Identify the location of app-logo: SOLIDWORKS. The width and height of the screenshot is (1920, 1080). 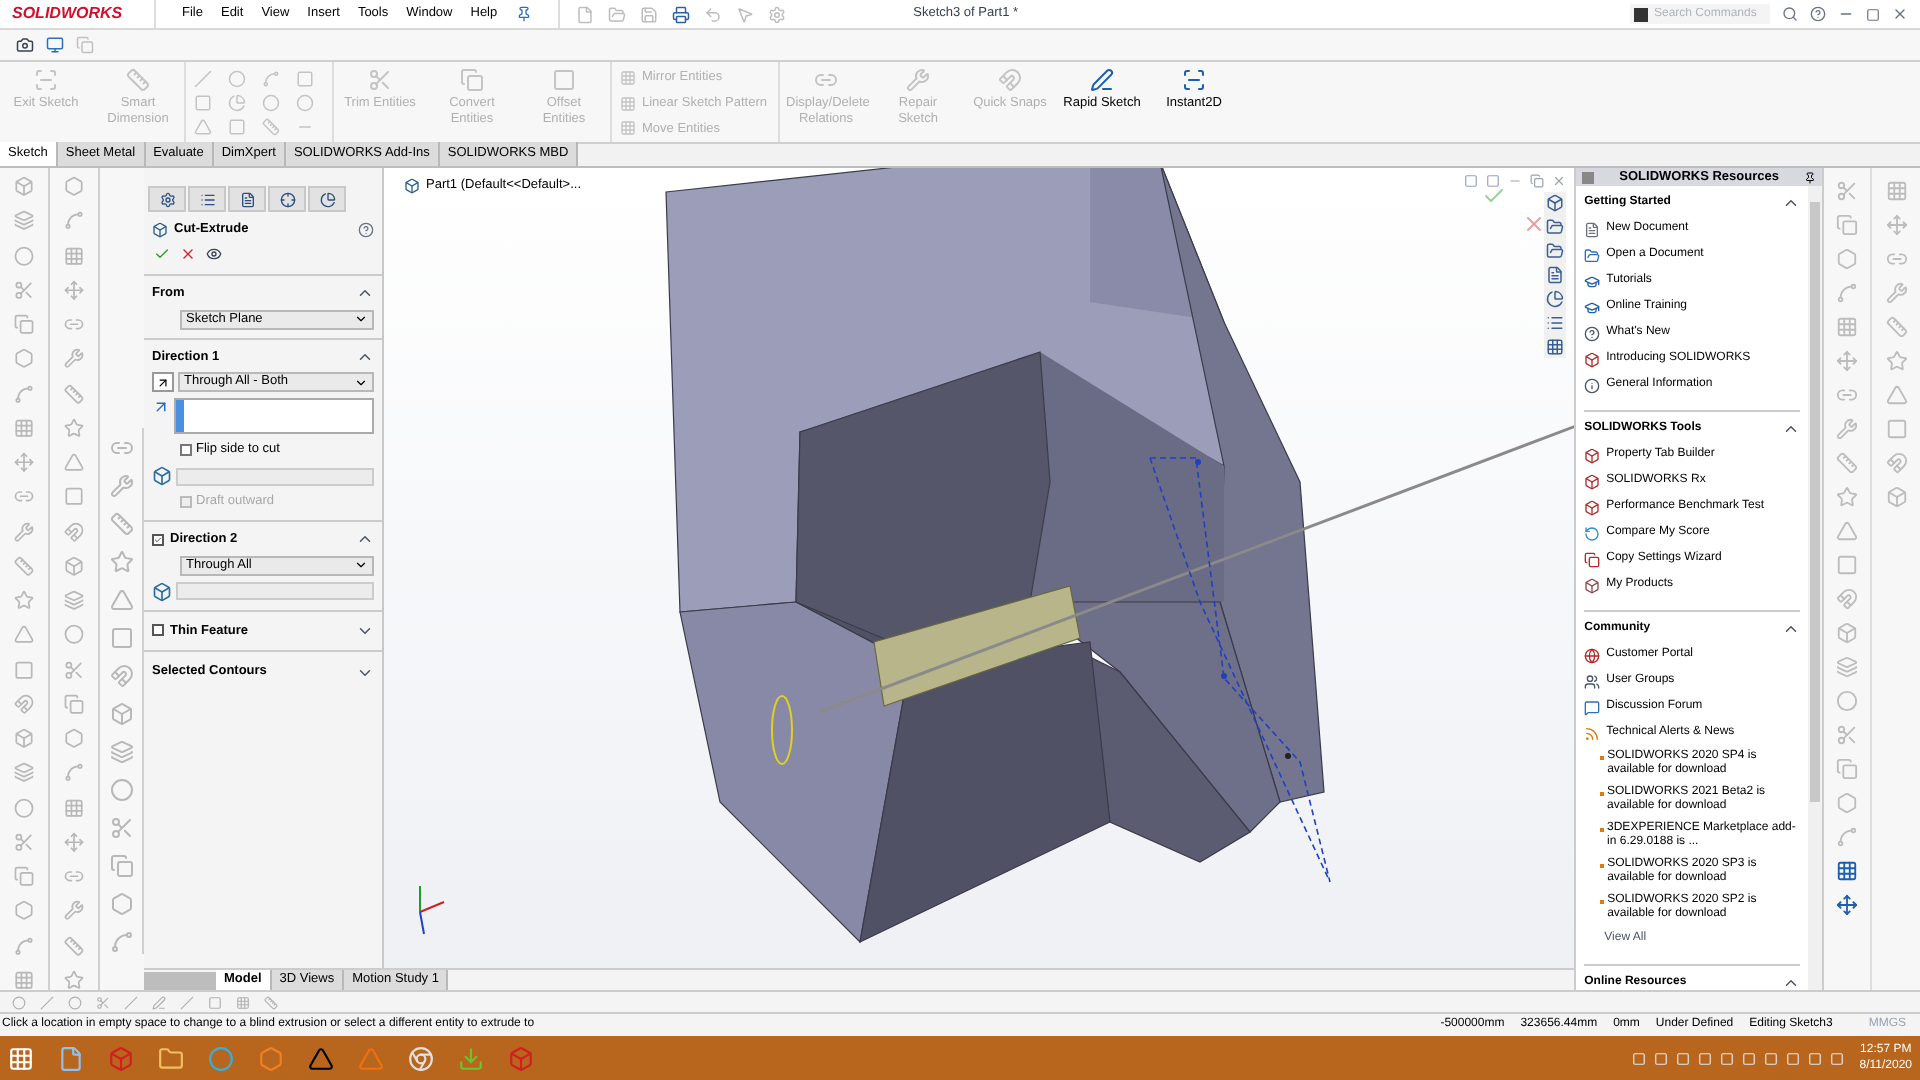
(67, 14).